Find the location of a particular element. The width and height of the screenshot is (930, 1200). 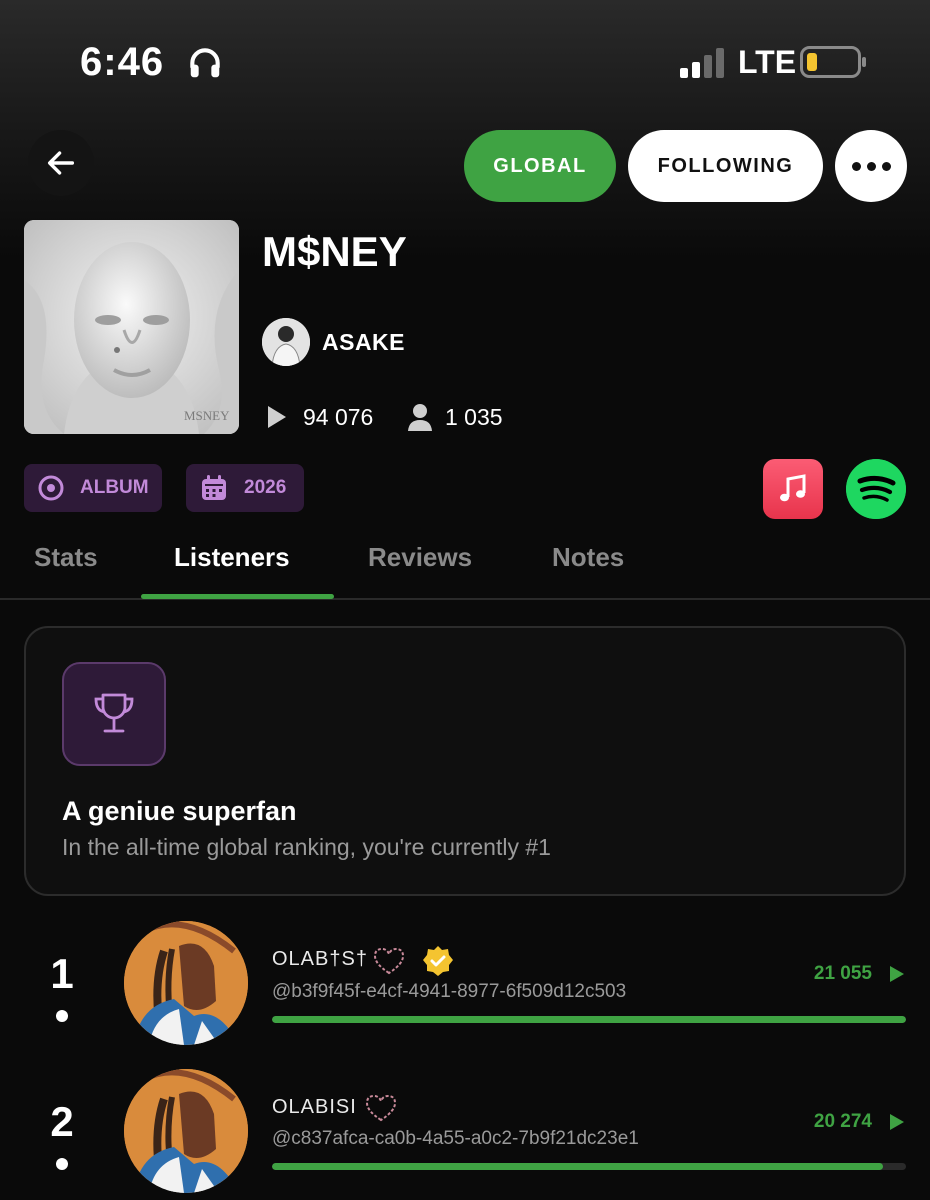

artist-avatar is located at coordinates (286, 342).